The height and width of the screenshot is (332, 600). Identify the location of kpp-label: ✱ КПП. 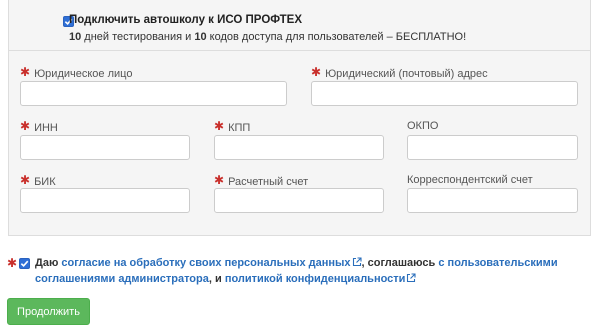
(232, 126).